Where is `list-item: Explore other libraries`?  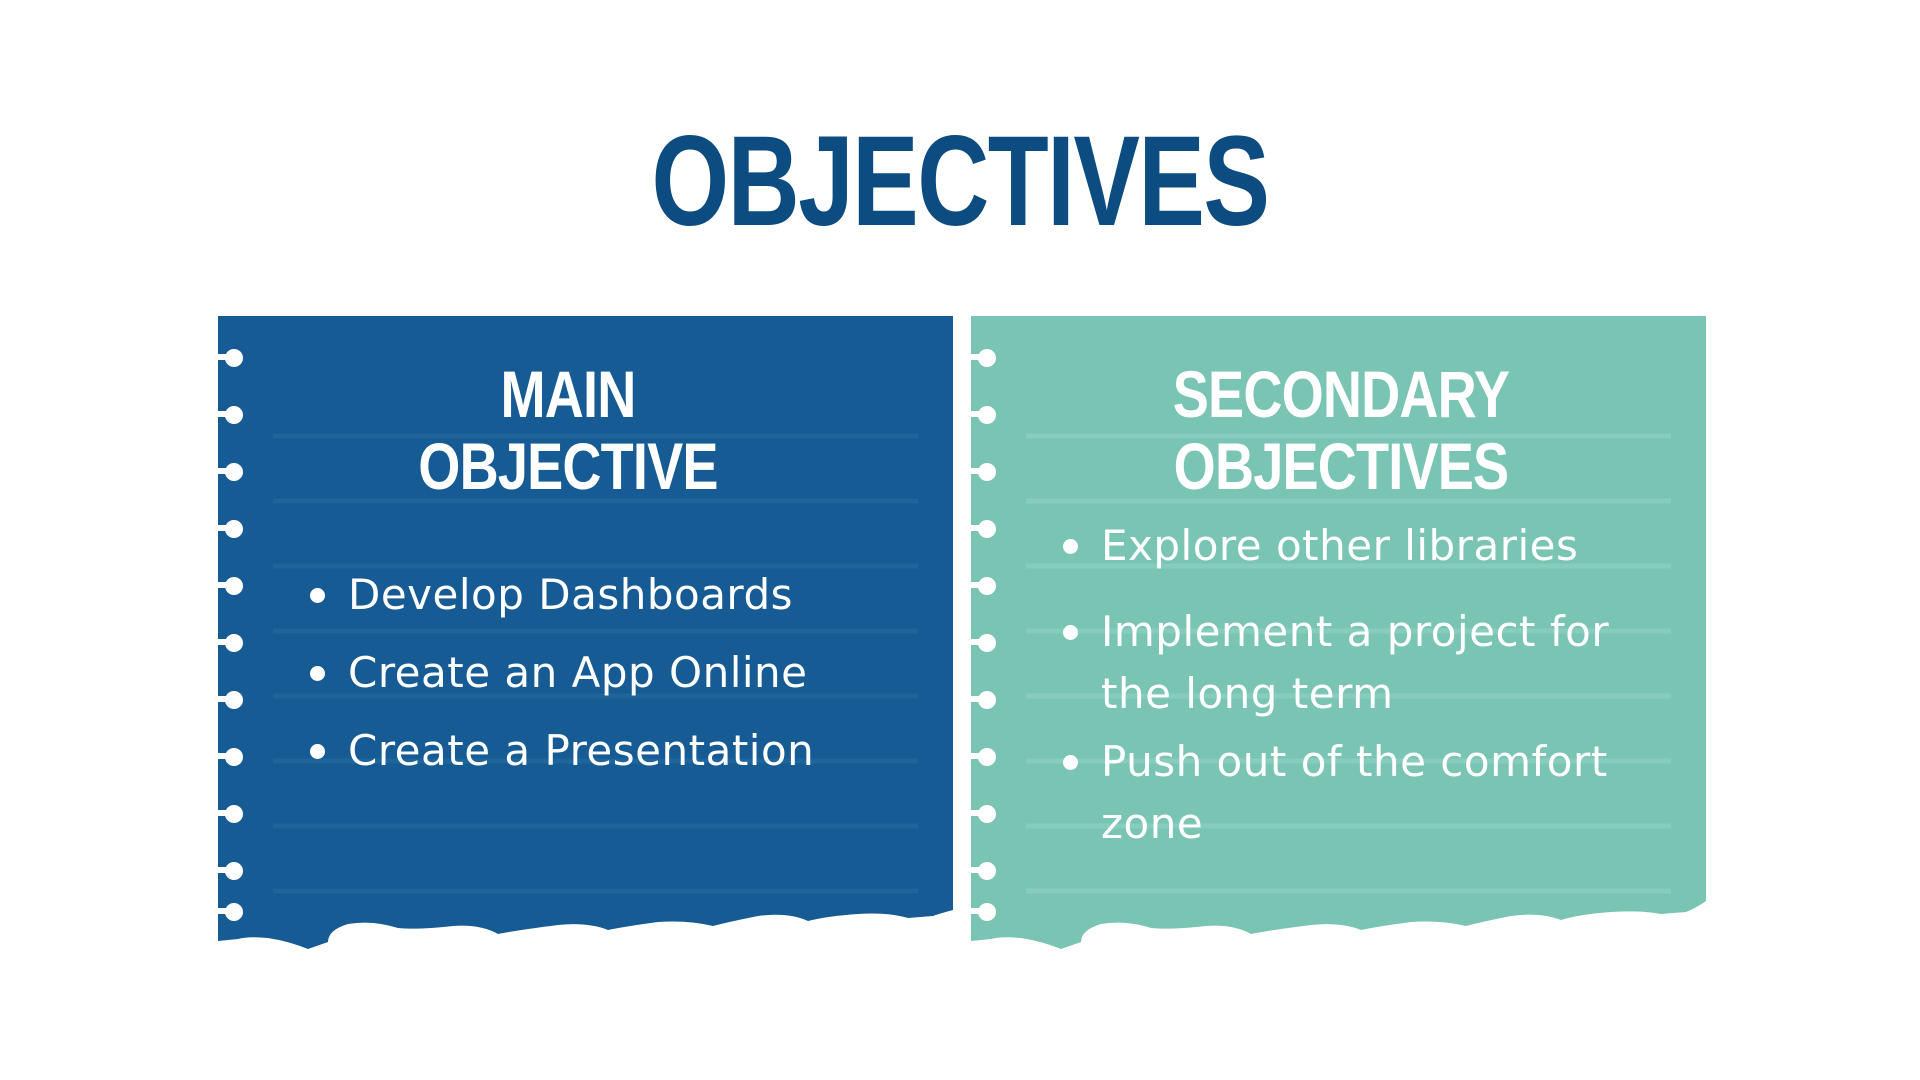
list-item: Explore other libraries is located at coordinates (1364, 546).